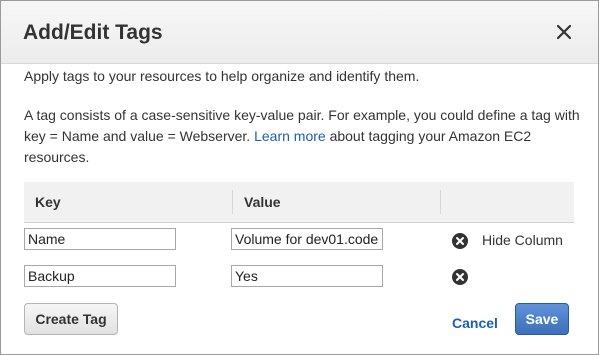 The image size is (599, 355). I want to click on cancel-button: Cancel, so click(475, 323).